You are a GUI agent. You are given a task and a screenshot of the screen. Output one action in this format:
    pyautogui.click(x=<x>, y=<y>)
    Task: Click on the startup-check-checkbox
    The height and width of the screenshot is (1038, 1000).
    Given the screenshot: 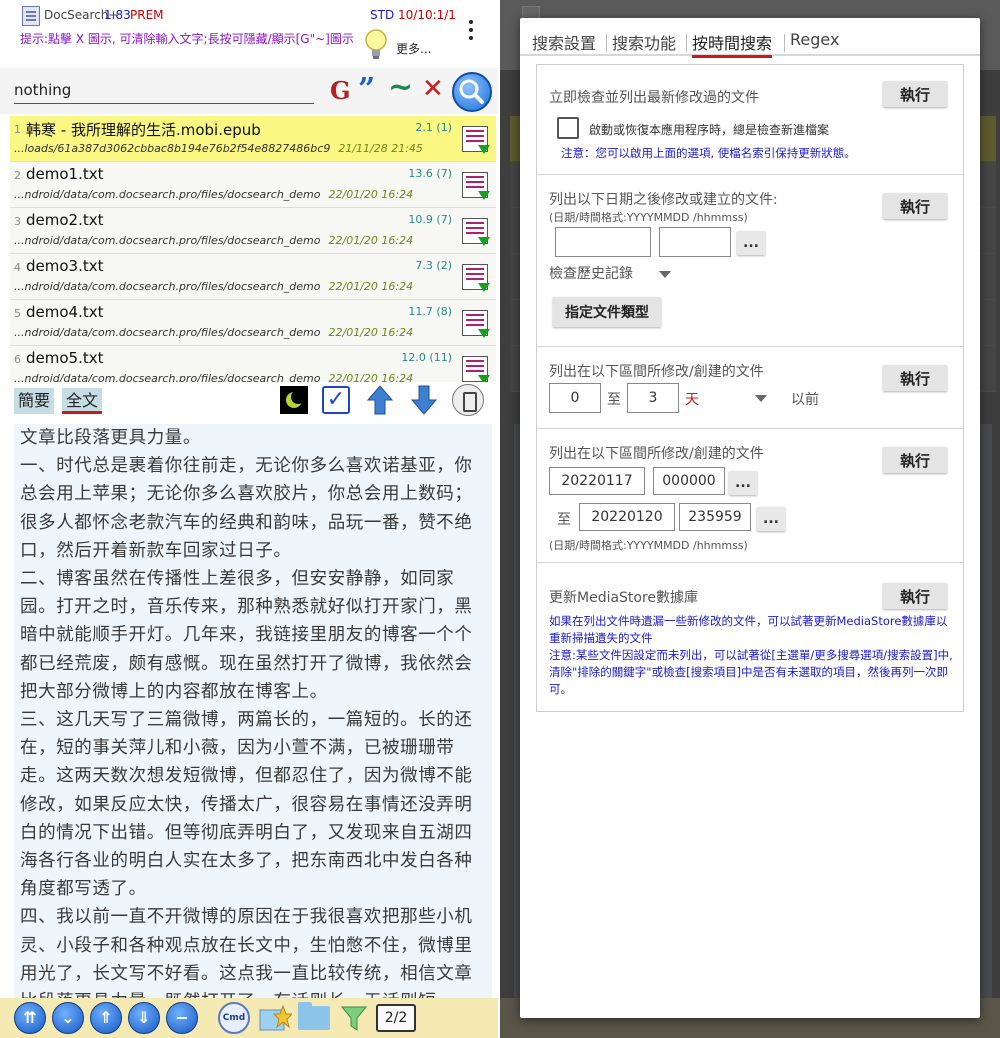 What is the action you would take?
    pyautogui.click(x=568, y=128)
    